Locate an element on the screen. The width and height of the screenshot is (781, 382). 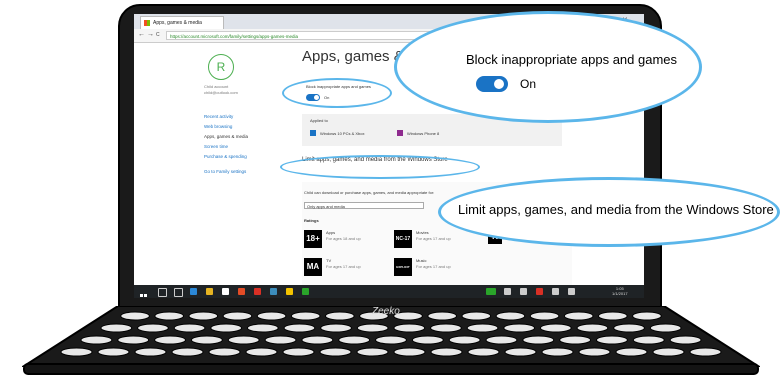
microsoft-favicon-icon is located at coordinates (147, 23).